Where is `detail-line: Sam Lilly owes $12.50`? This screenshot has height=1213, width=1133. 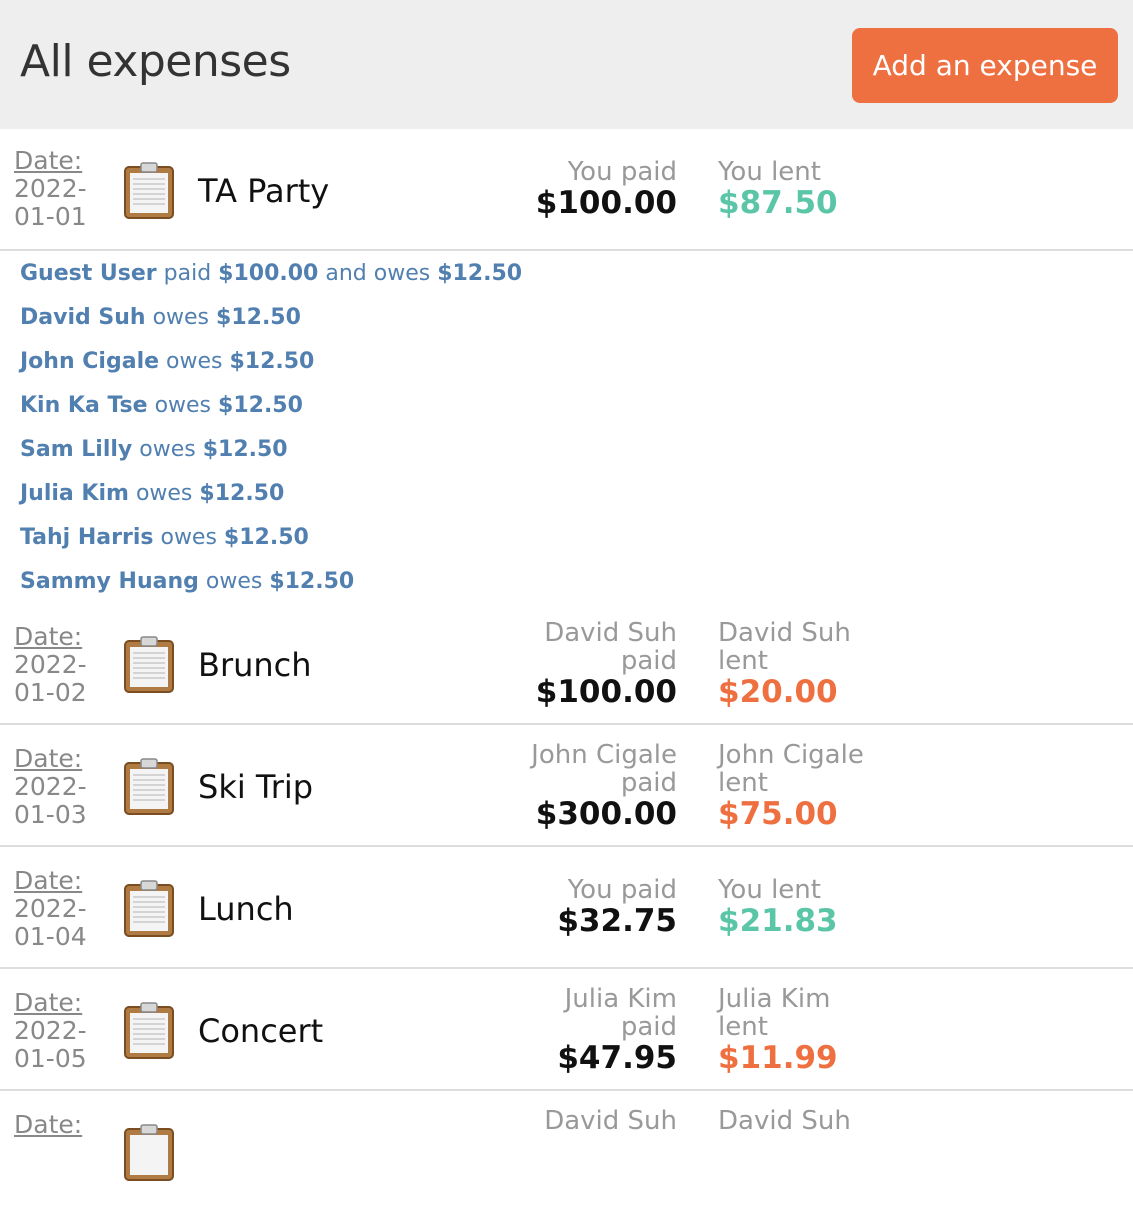 detail-line: Sam Lilly owes $12.50 is located at coordinates (154, 449).